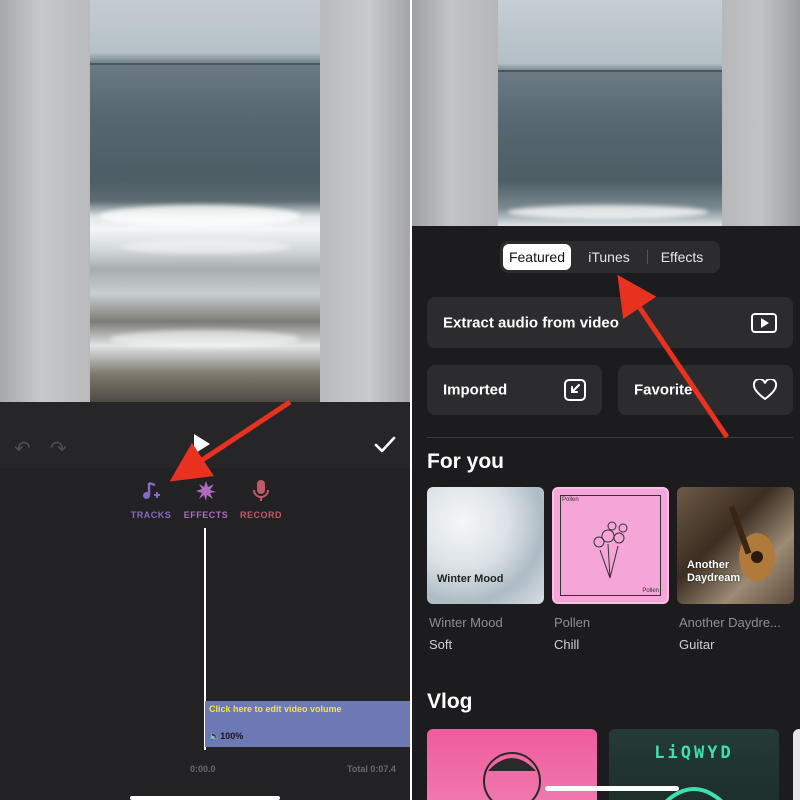 This screenshot has width=800, height=800. I want to click on extract-audio-button: Extract audio from video, so click(610, 322).